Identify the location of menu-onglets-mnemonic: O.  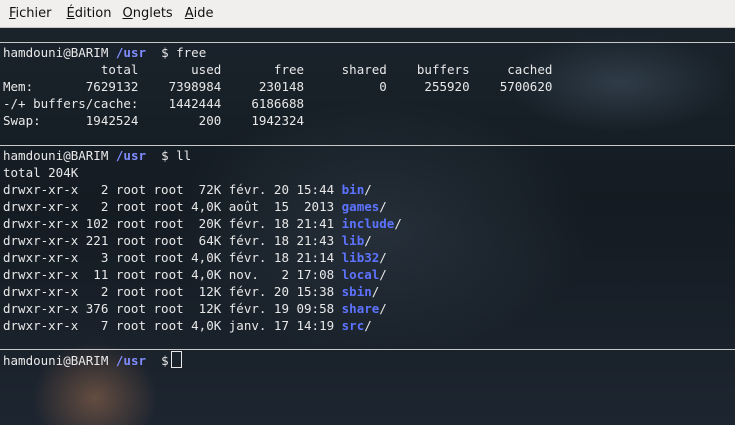
(127, 13).